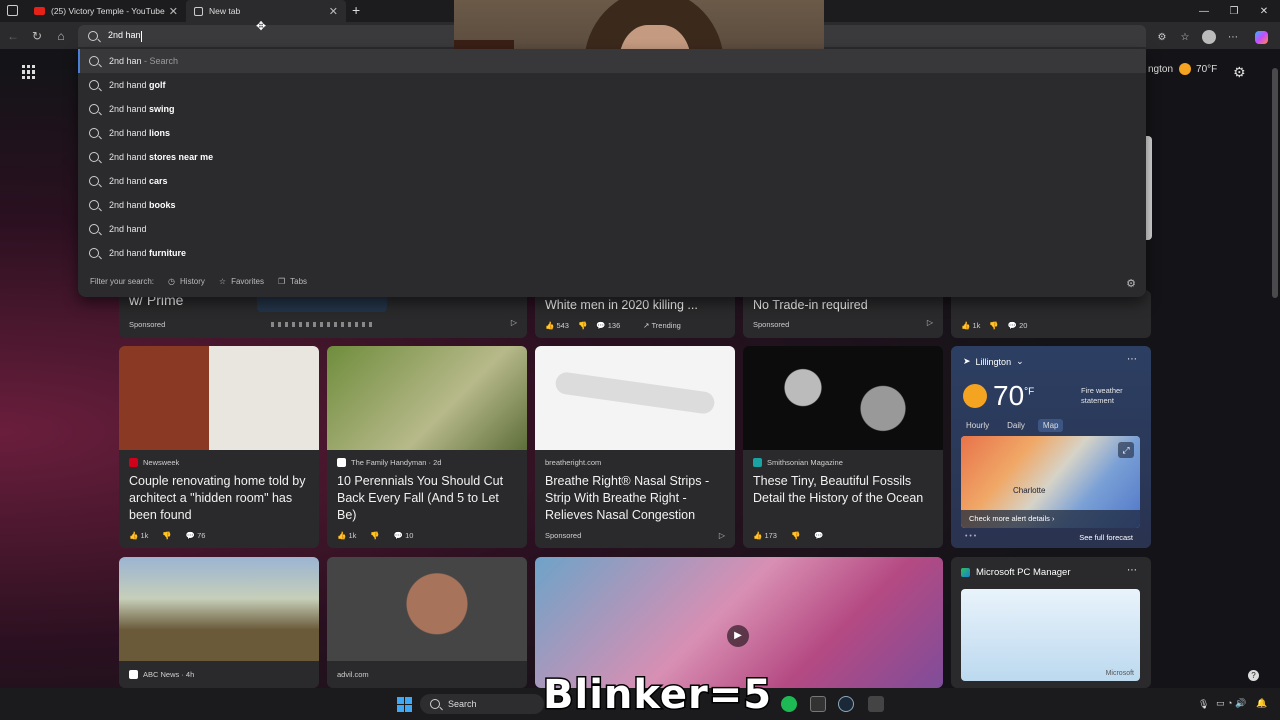 The image size is (1280, 720). What do you see at coordinates (1239, 72) in the screenshot?
I see `settings-icon: ⚙` at bounding box center [1239, 72].